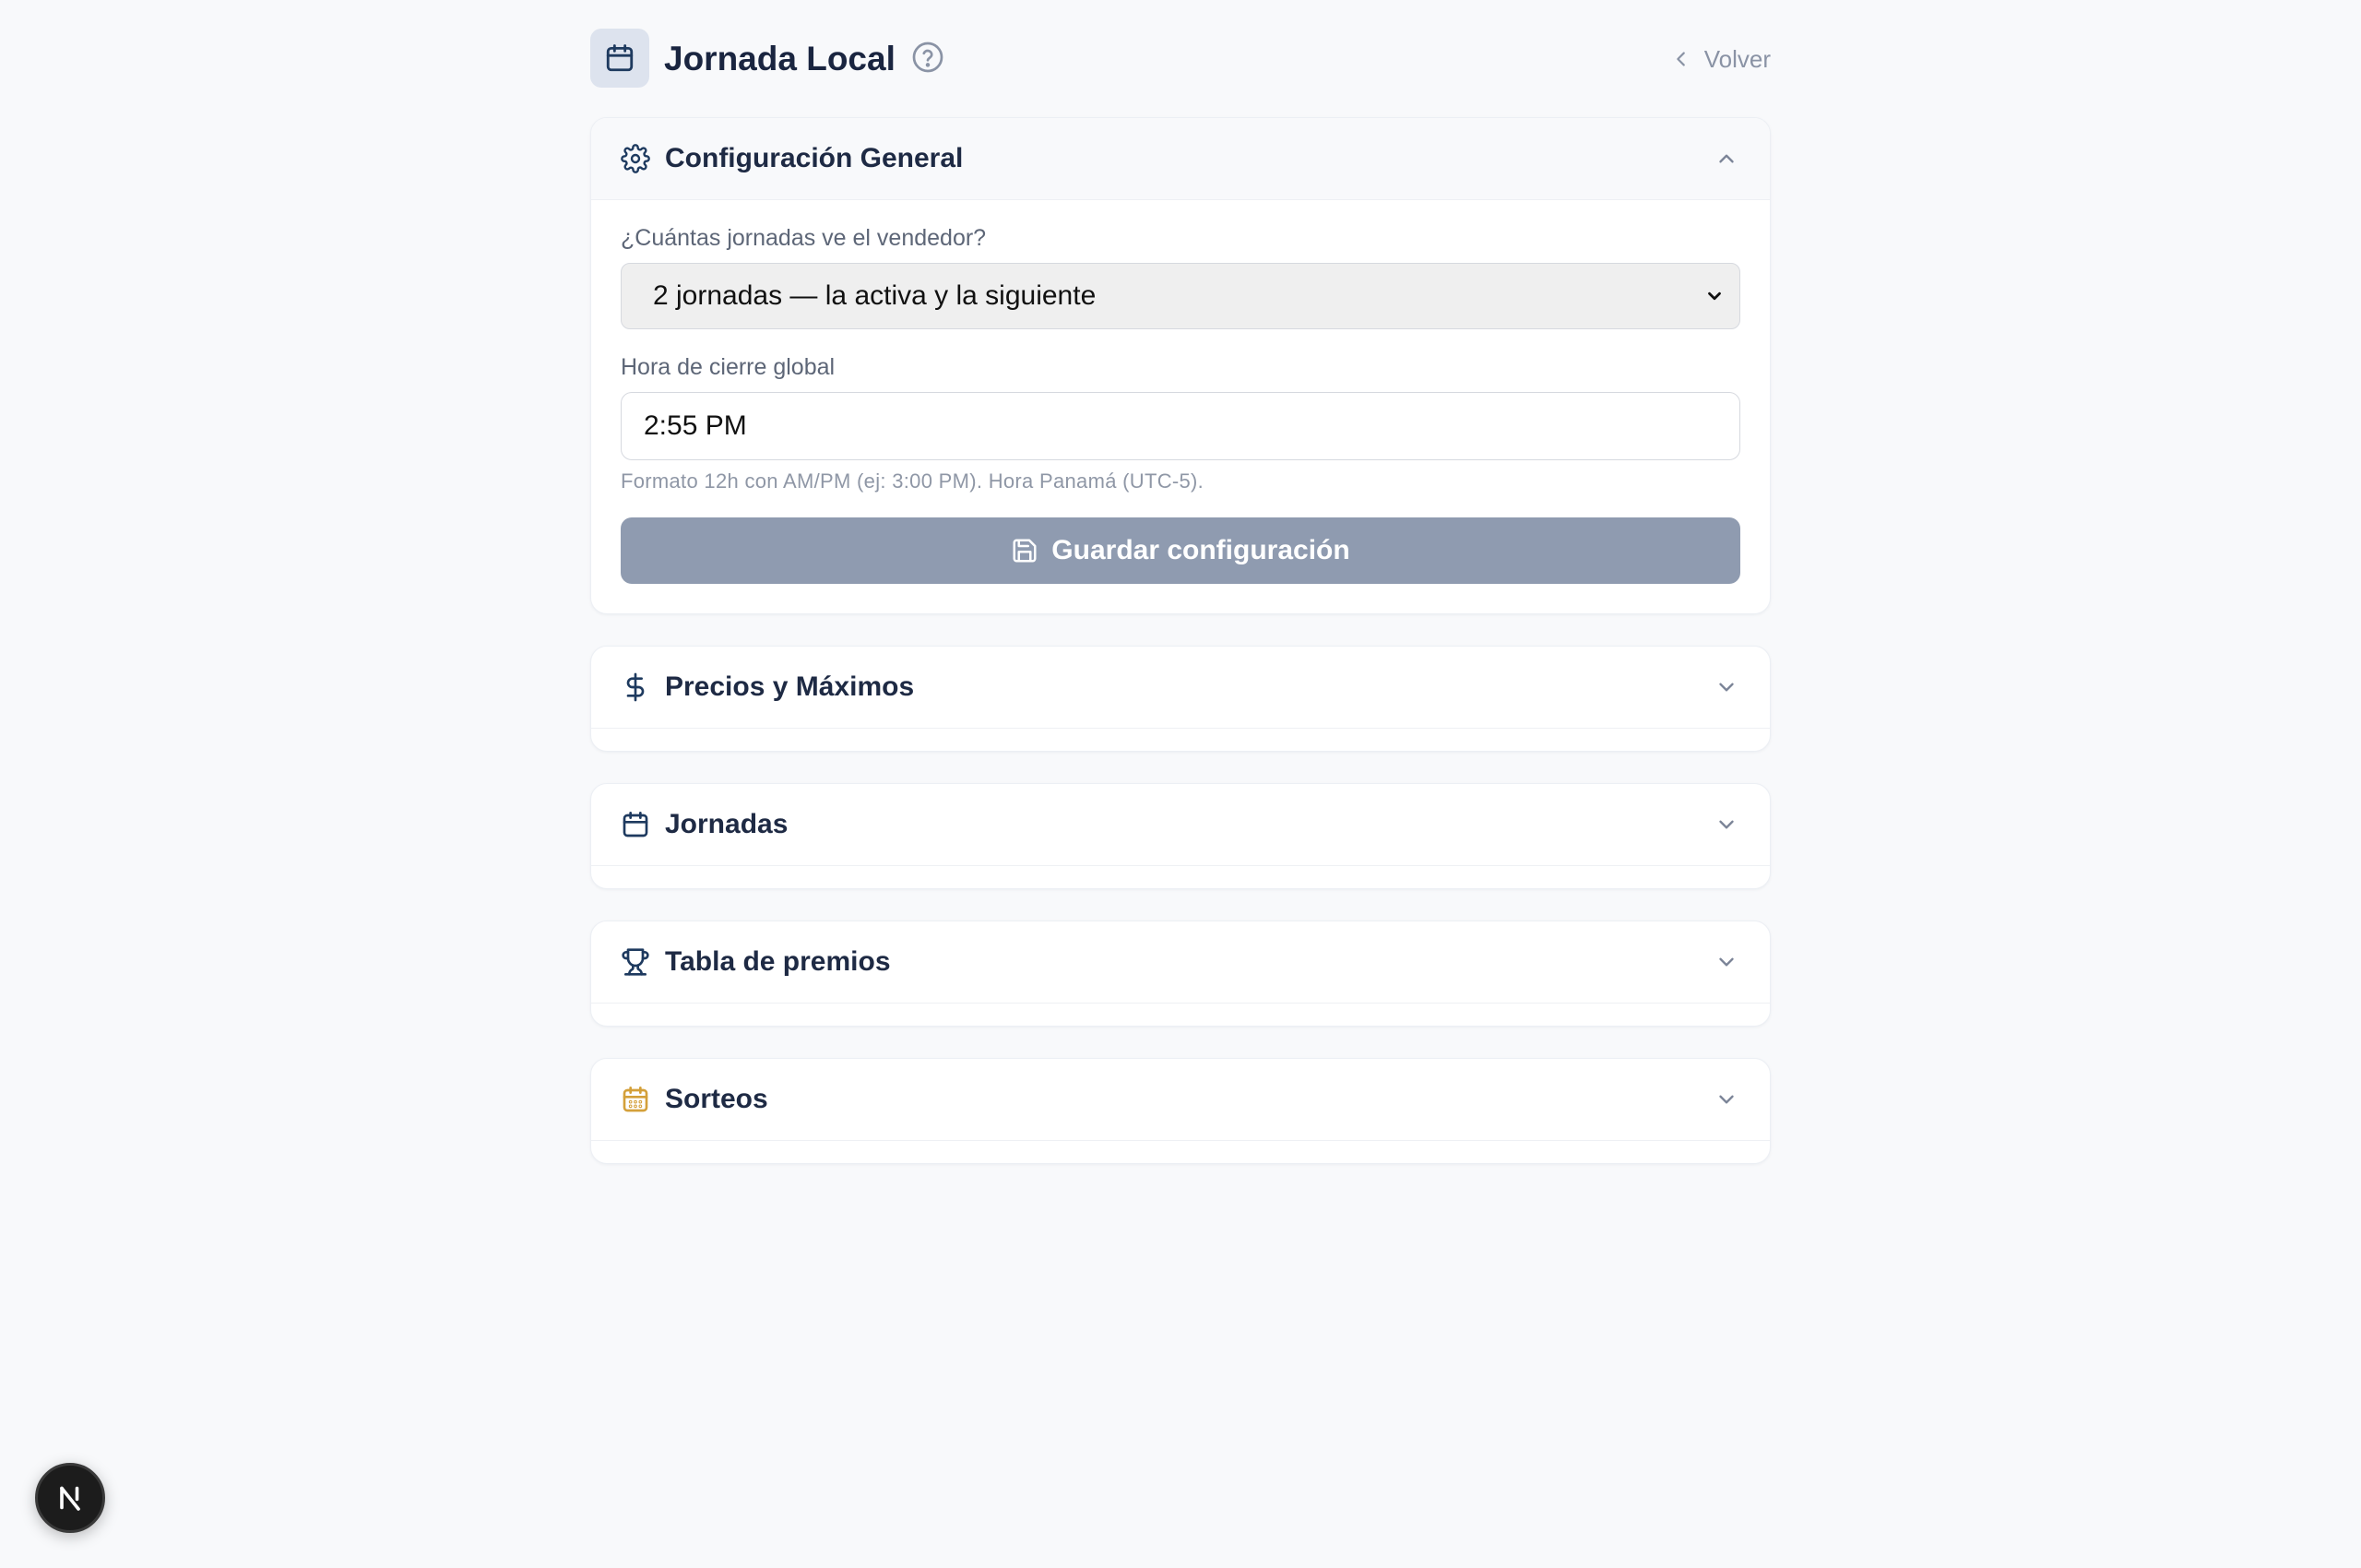 Image resolution: width=2361 pixels, height=1568 pixels. What do you see at coordinates (635, 1099) in the screenshot?
I see `calendar-days-icon` at bounding box center [635, 1099].